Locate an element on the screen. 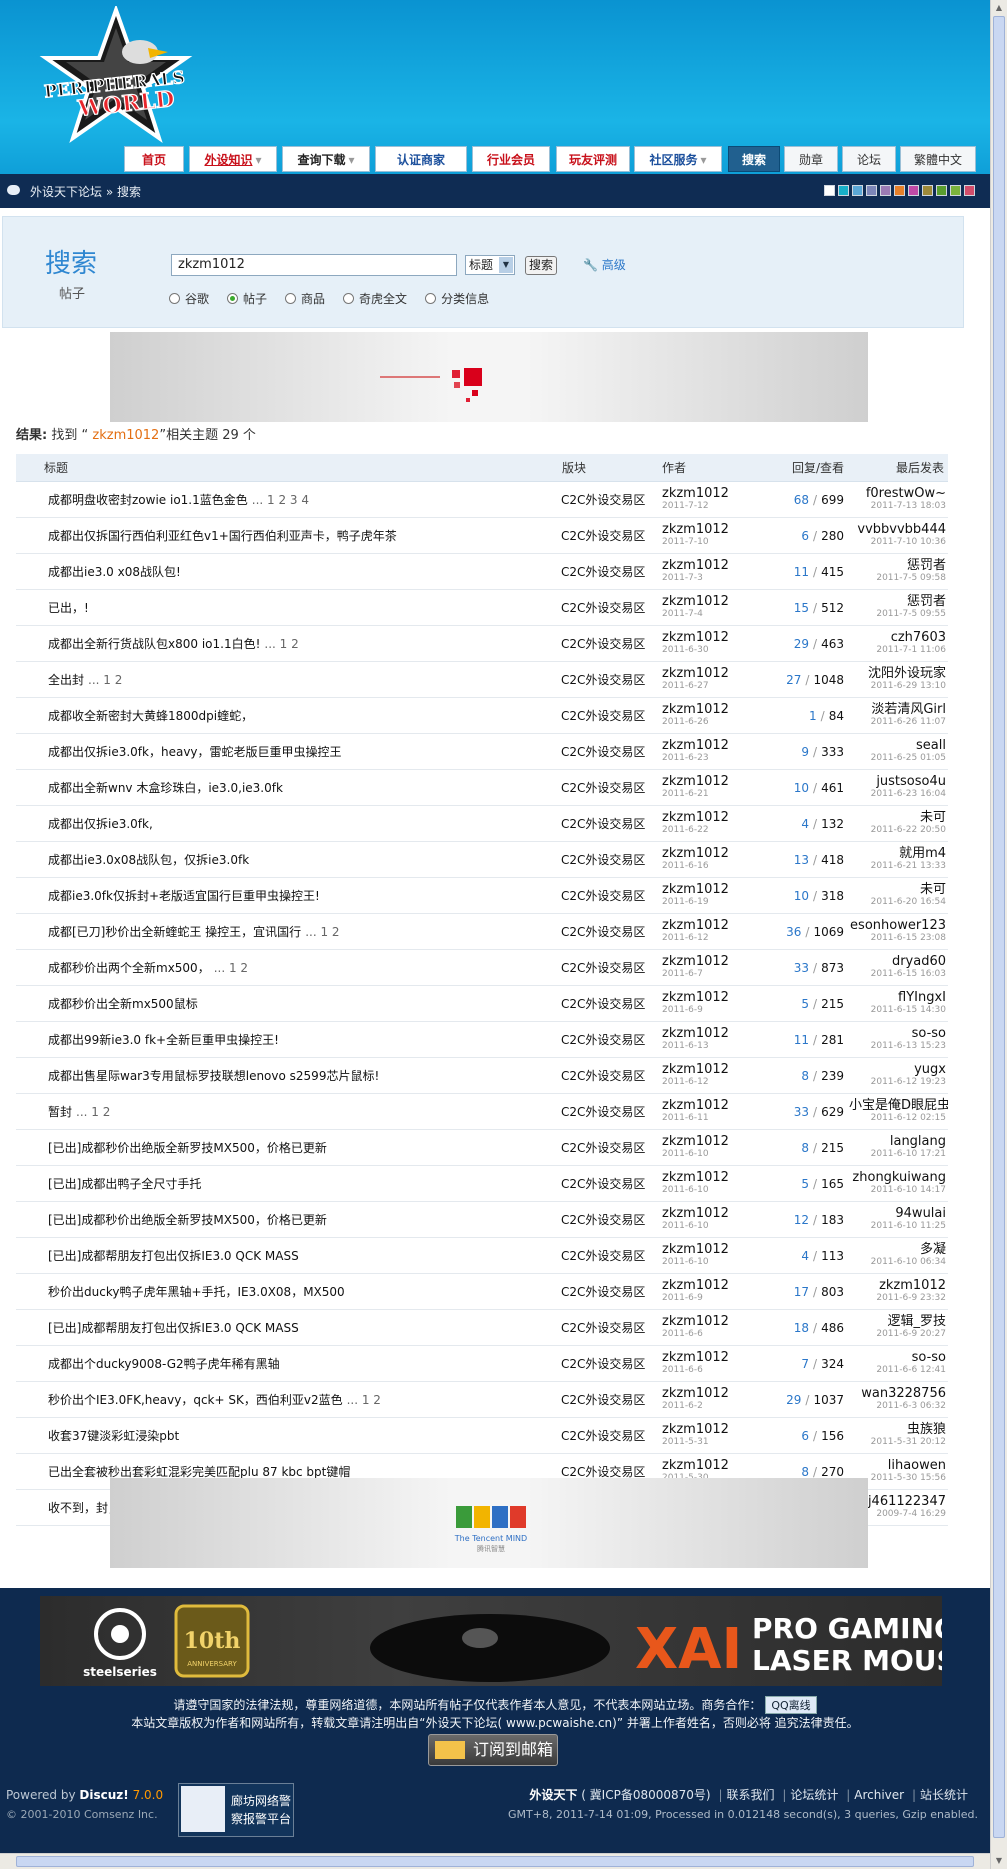  last-post-time: 2011-6-22 20:50 is located at coordinates (897, 830).